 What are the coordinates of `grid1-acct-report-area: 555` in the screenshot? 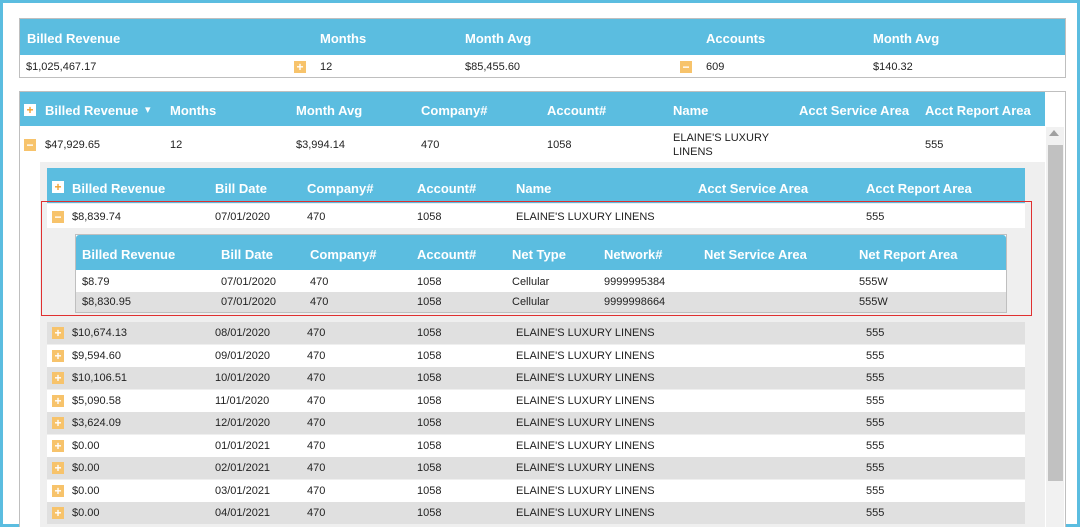 It's located at (934, 145).